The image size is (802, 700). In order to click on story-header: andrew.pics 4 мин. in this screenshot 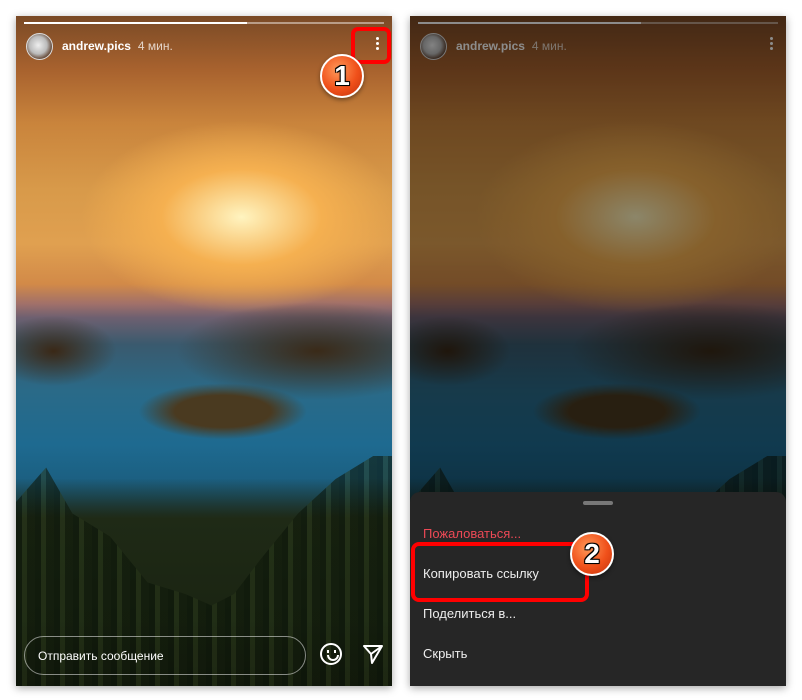, I will do `click(204, 46)`.